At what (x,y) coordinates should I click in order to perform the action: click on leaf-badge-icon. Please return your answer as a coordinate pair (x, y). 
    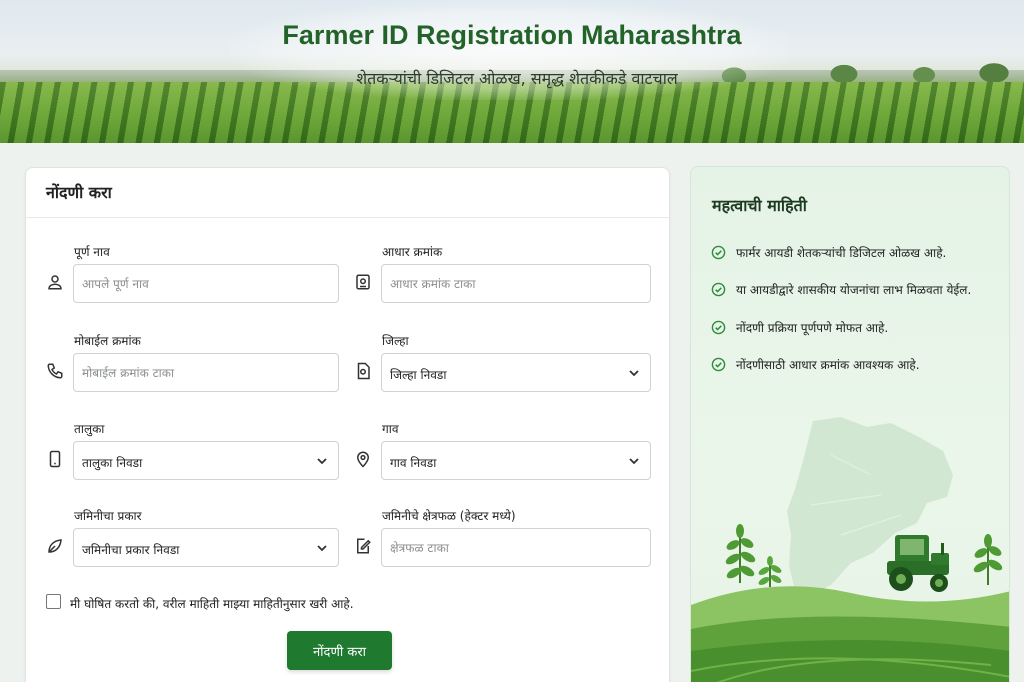
    Looking at the image, I should click on (55, 546).